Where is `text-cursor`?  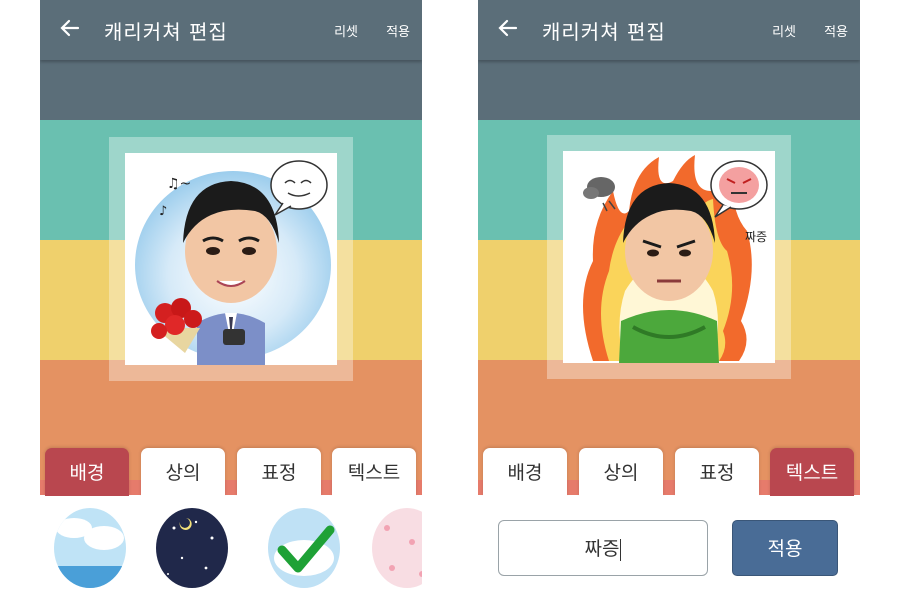
text-cursor is located at coordinates (621, 549).